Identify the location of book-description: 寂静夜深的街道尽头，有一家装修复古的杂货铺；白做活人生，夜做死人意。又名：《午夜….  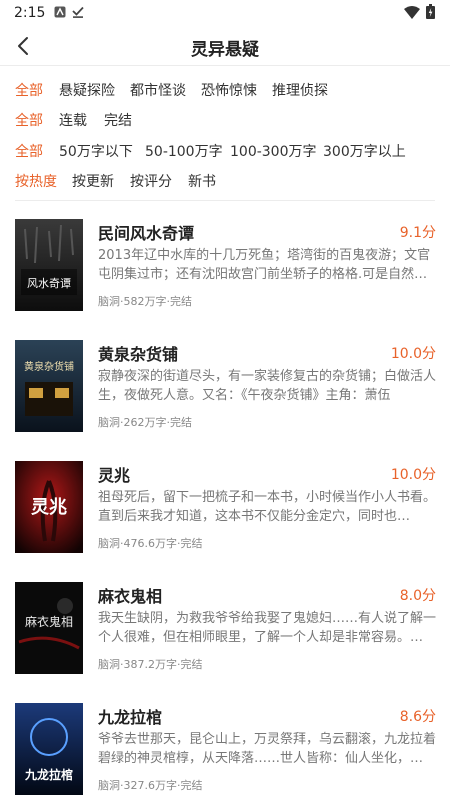
(267, 386).